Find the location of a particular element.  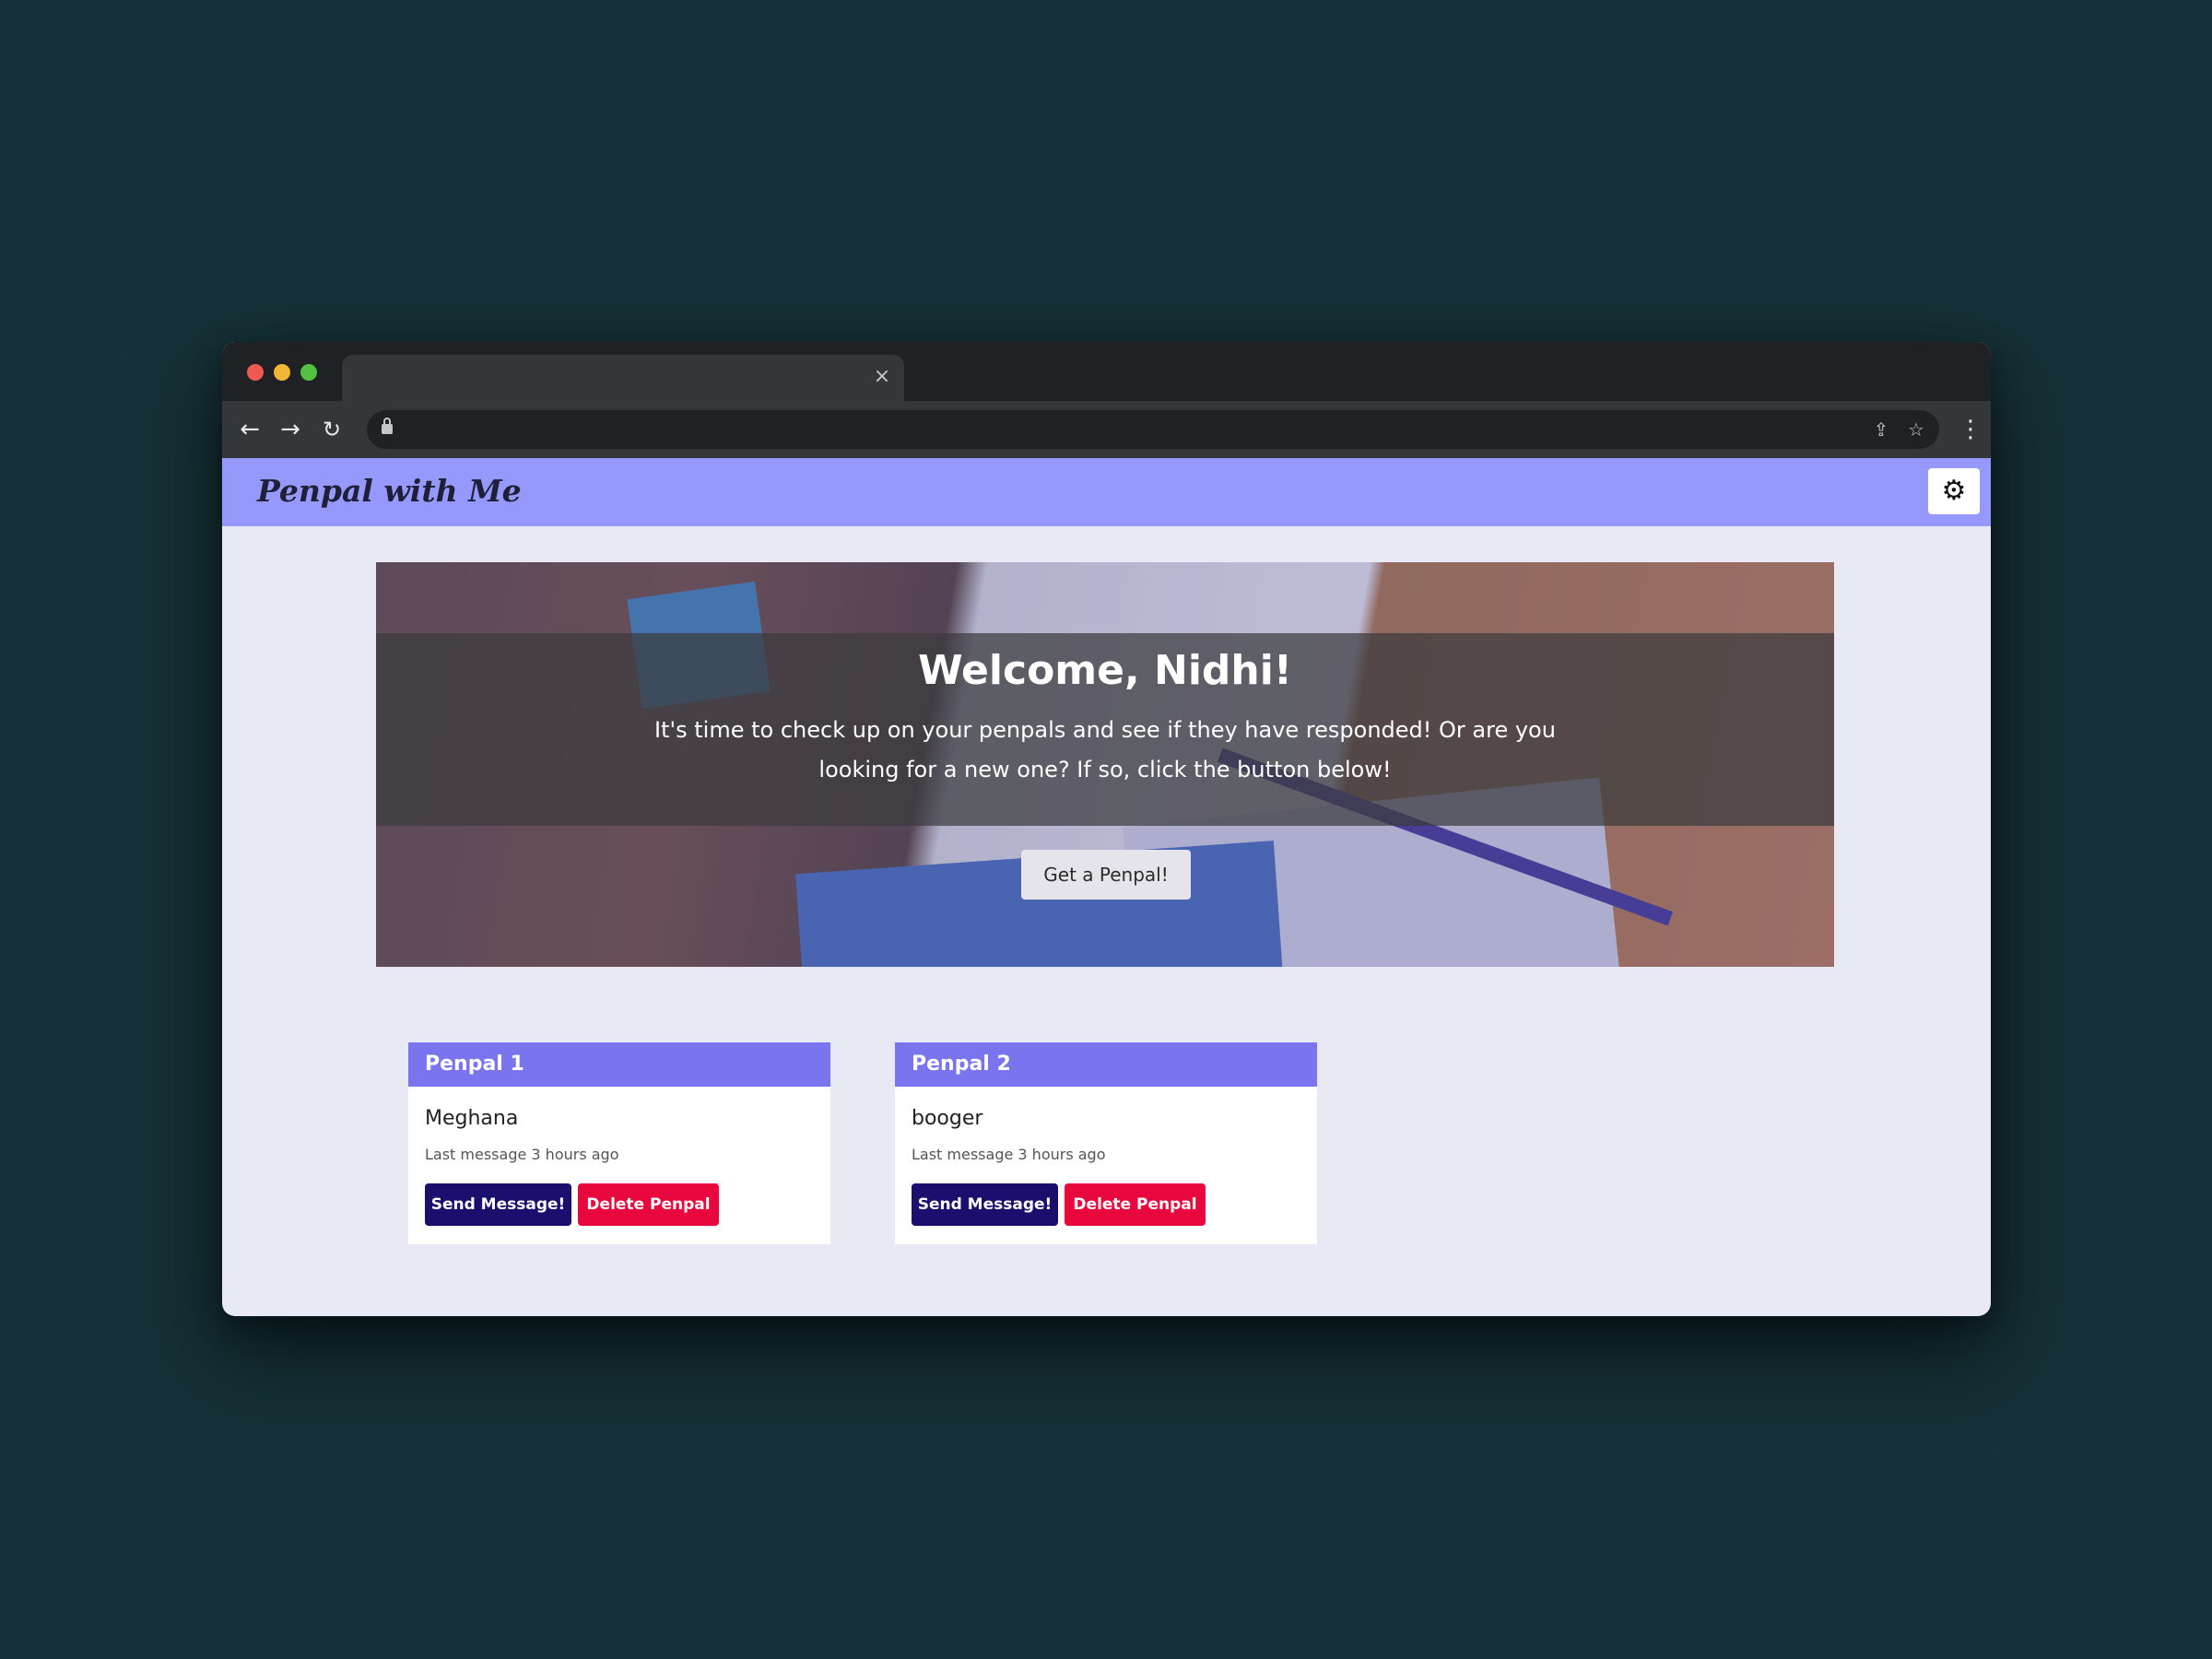

gear-icon: ⚙ is located at coordinates (1954, 491).